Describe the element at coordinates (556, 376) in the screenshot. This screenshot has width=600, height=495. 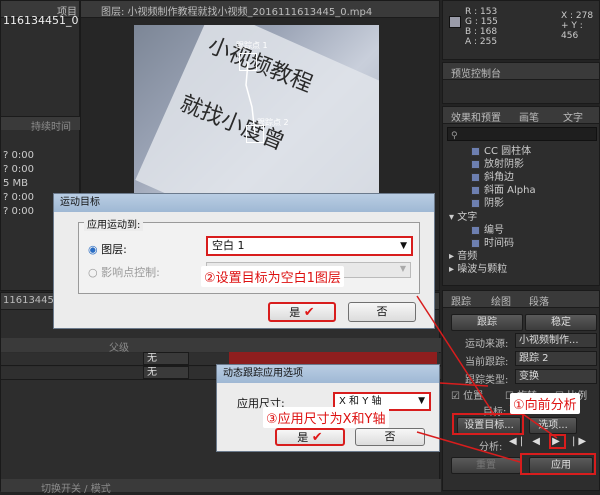
I see `track-type-select: 变换` at that location.